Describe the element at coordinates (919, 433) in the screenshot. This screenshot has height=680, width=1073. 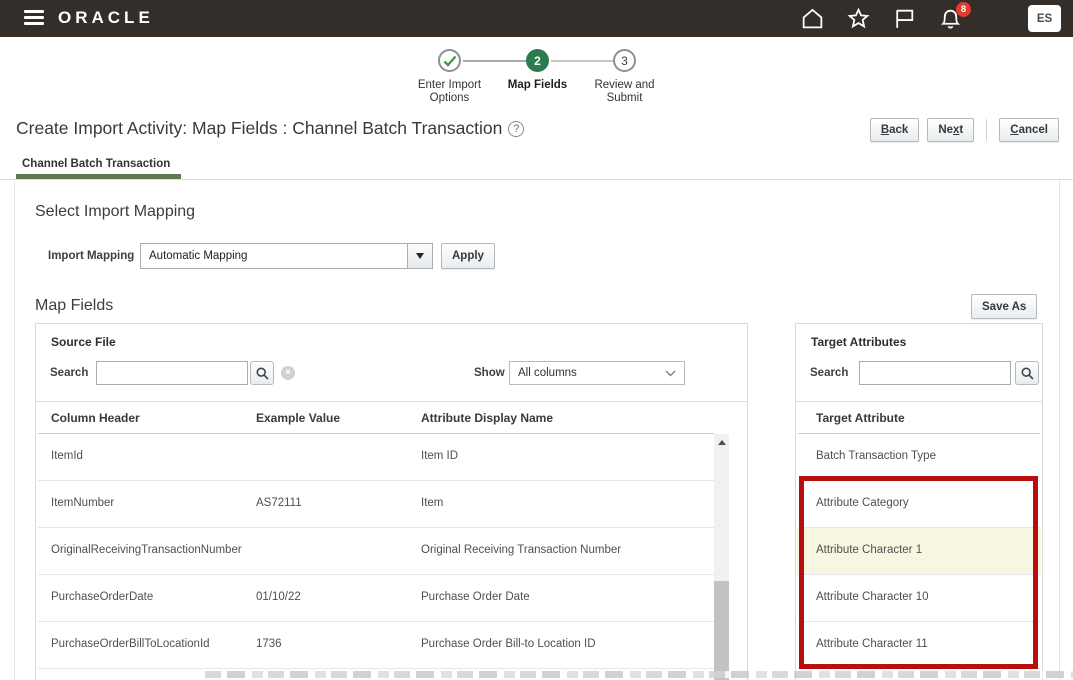
I see `table-header-rule` at that location.